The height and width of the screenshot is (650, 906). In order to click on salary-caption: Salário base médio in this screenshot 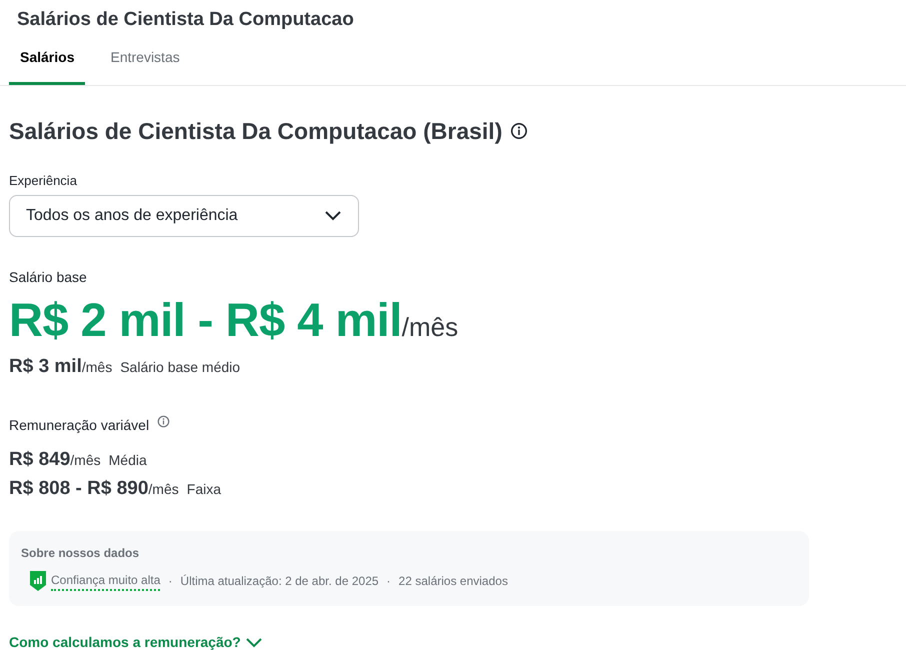, I will do `click(180, 367)`.